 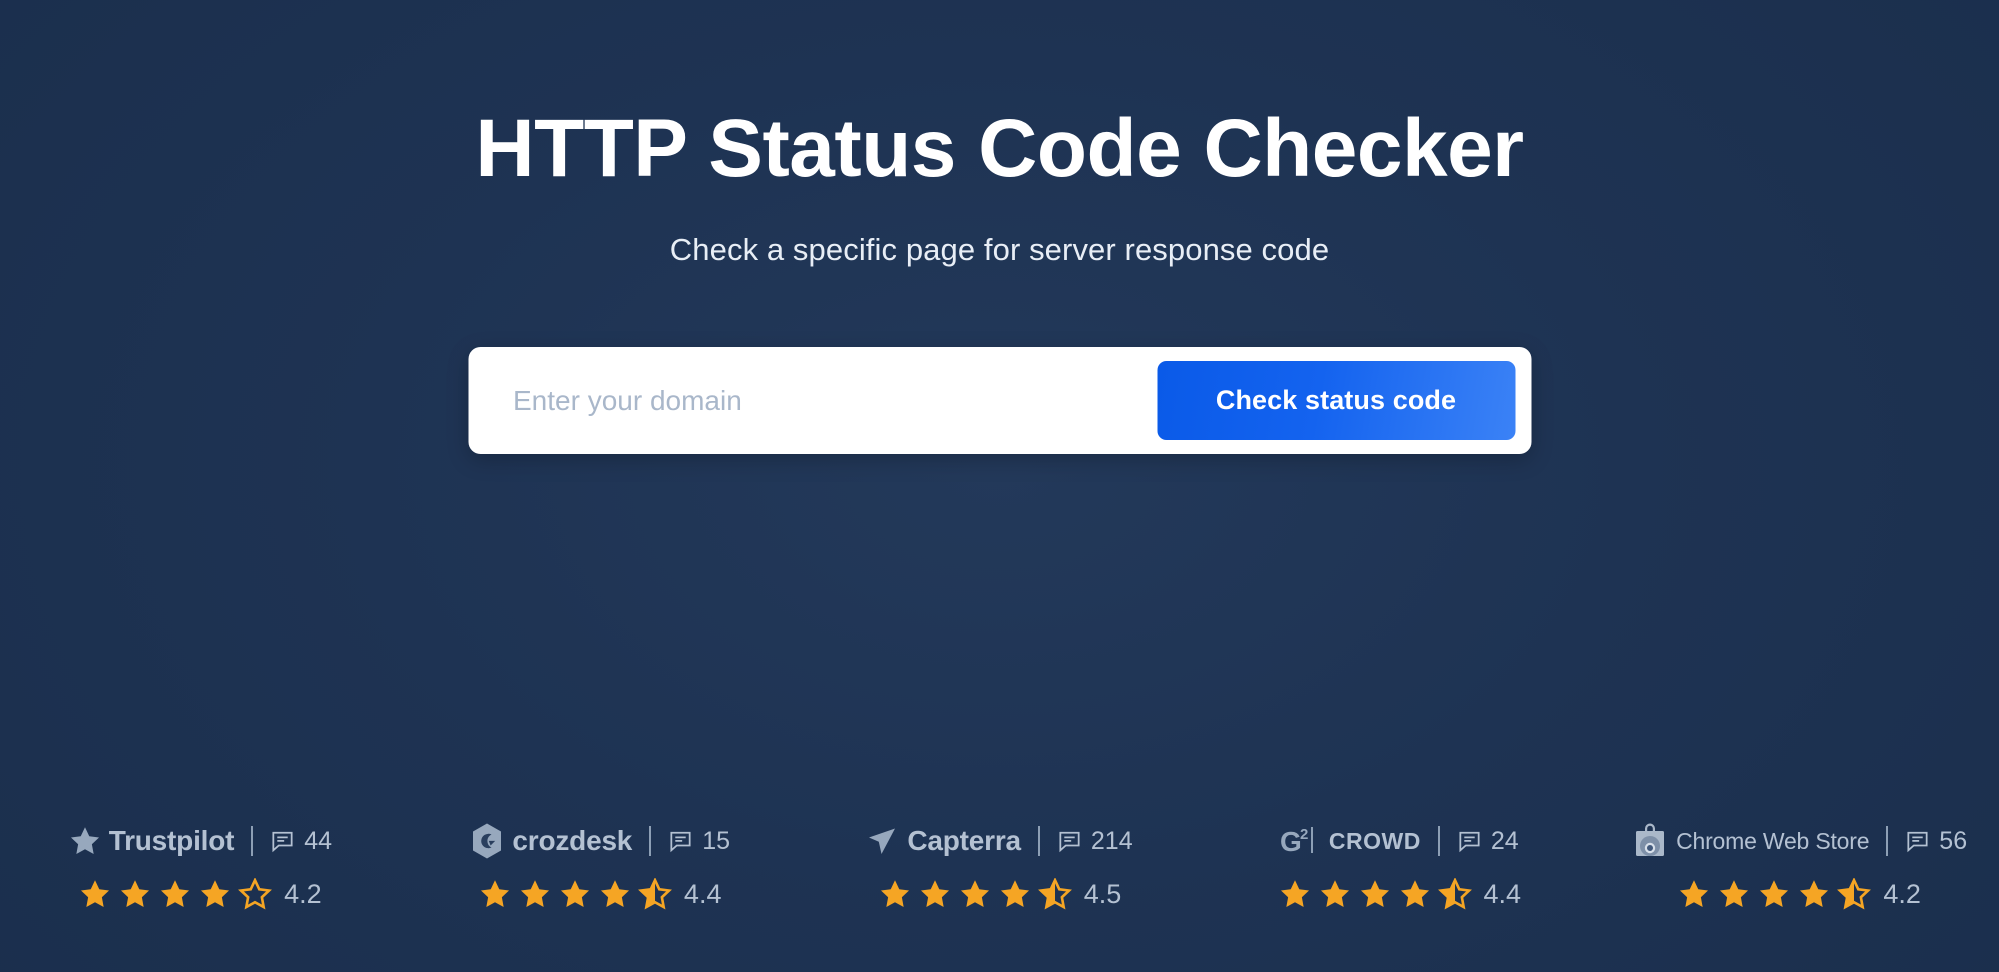 I want to click on crozdesk-logo: crozdesk, so click(x=550, y=841).